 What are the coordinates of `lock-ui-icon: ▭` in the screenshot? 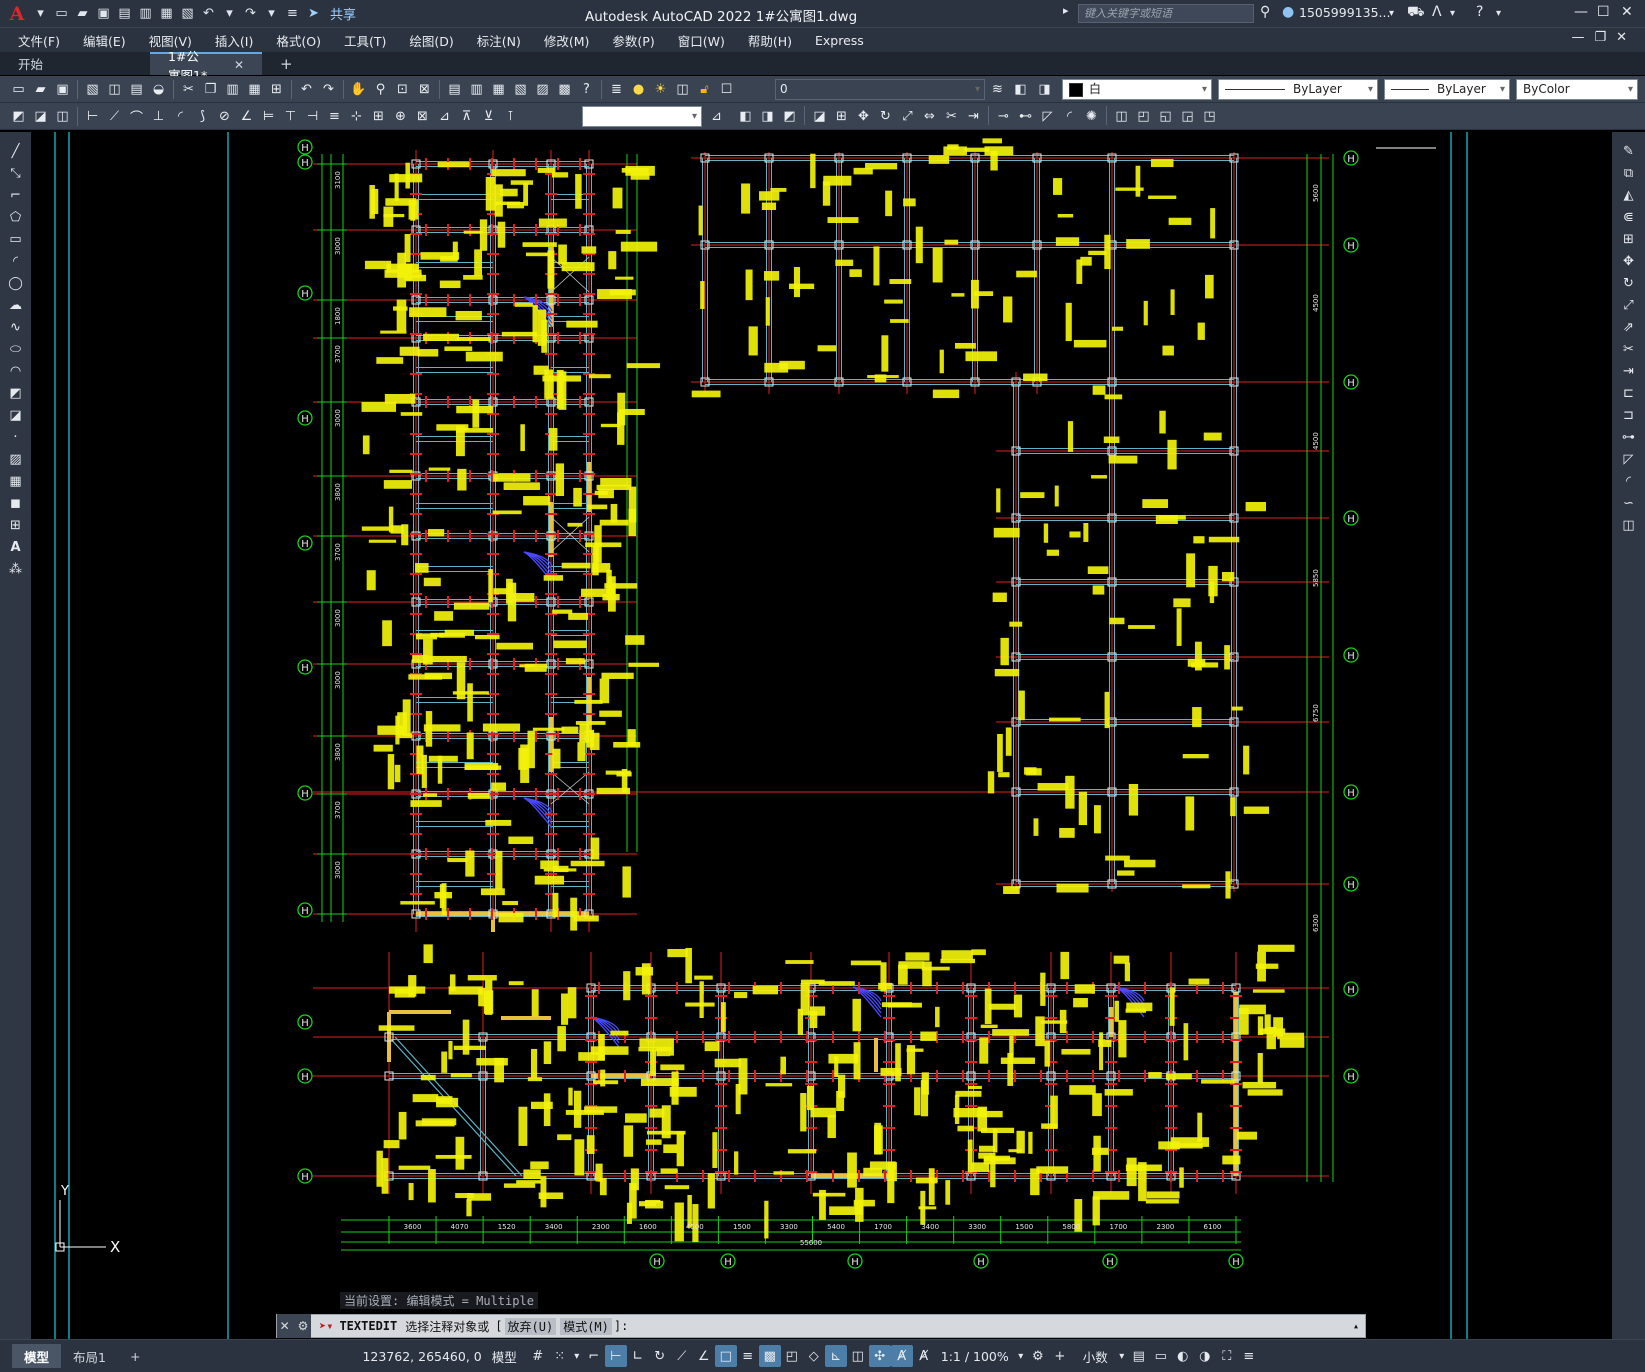 It's located at (1161, 1356).